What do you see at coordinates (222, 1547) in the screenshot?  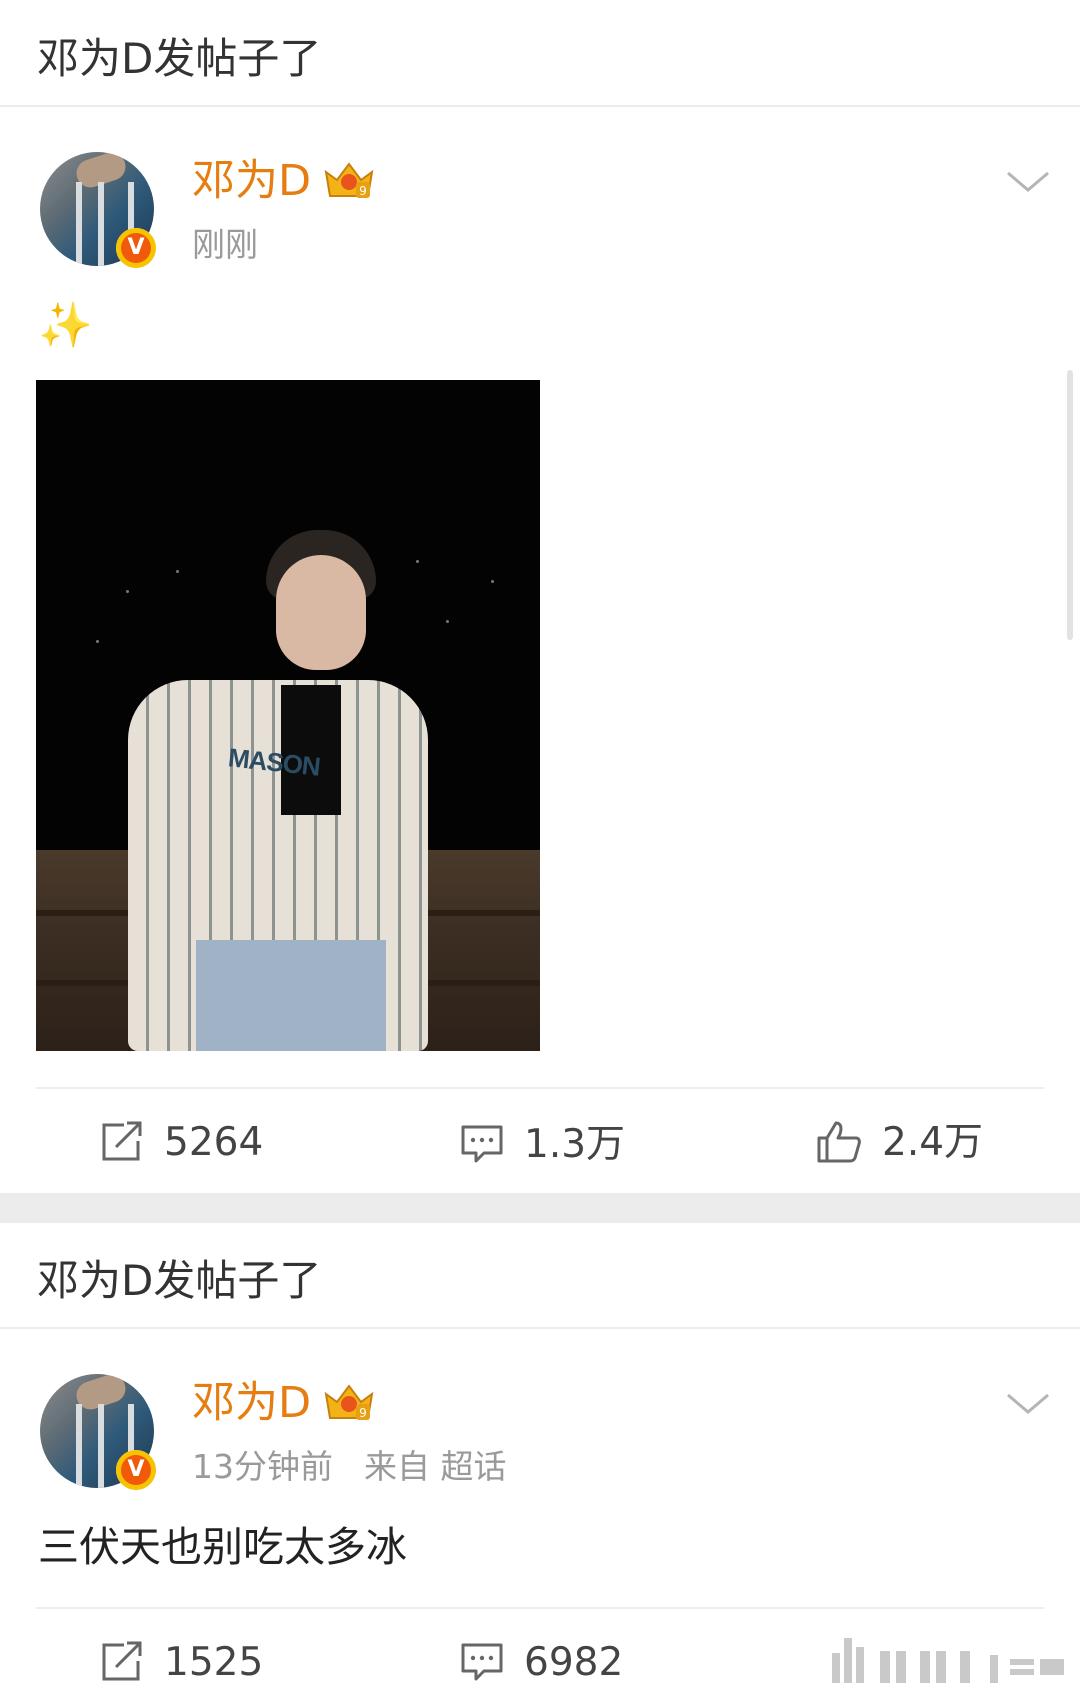 I see `post-text: 三伏天也别吃太多冰` at bounding box center [222, 1547].